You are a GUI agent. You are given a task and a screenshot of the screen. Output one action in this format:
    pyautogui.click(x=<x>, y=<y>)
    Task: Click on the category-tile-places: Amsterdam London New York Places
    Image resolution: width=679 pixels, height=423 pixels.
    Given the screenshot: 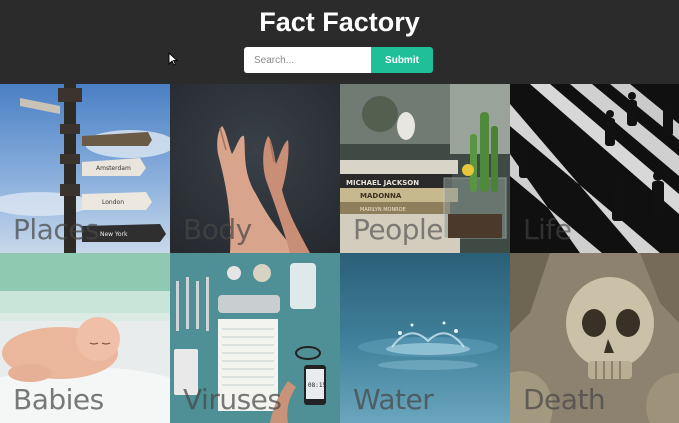 What is the action you would take?
    pyautogui.click(x=85, y=168)
    